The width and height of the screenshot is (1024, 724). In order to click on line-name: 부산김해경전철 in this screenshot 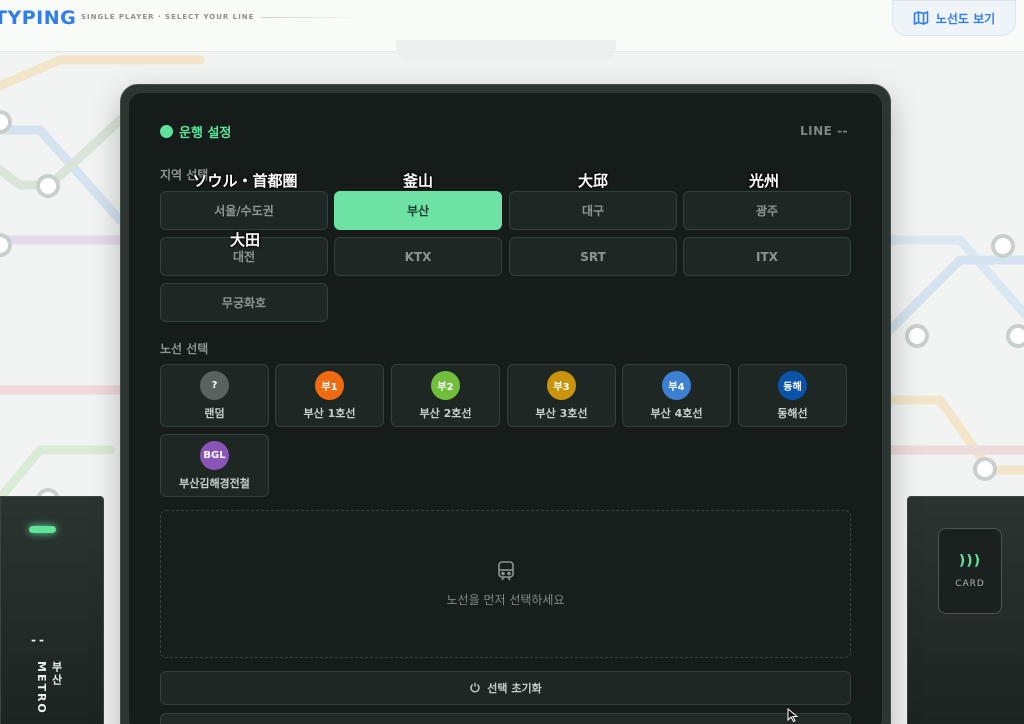, I will do `click(214, 483)`.